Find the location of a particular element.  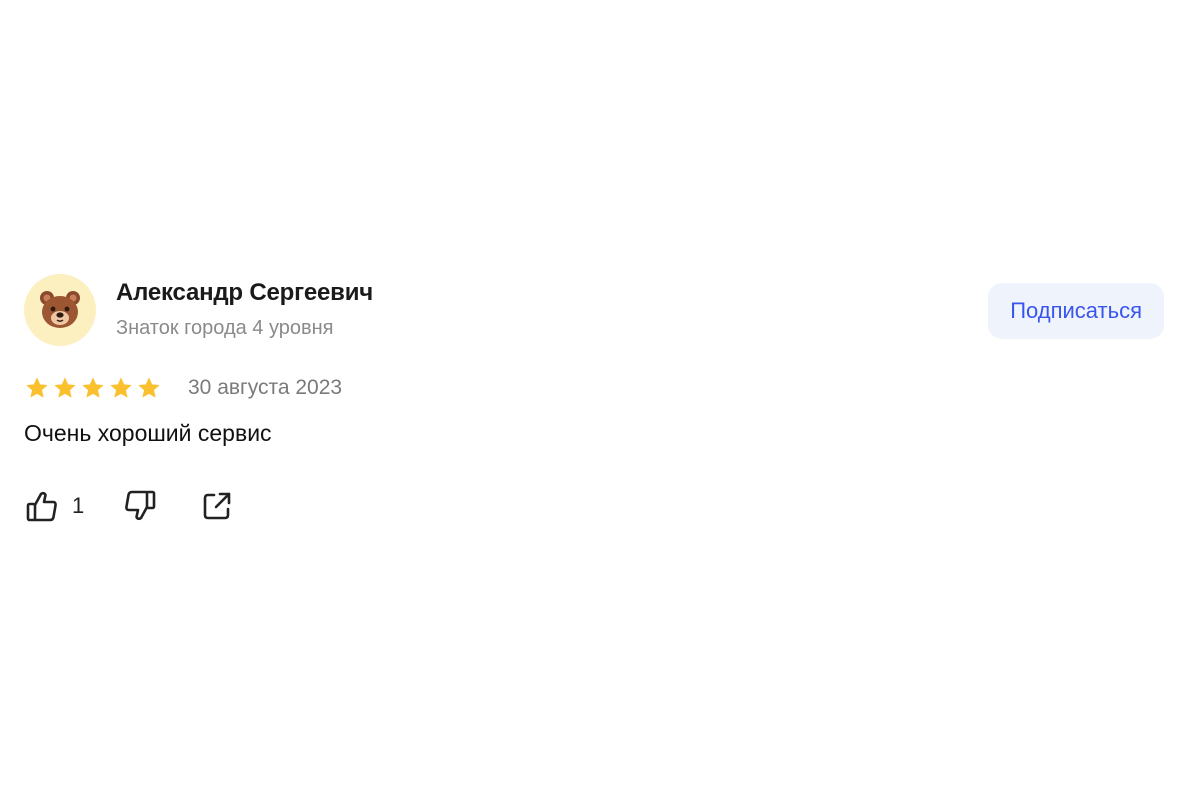

bear-face-icon is located at coordinates (60, 309).